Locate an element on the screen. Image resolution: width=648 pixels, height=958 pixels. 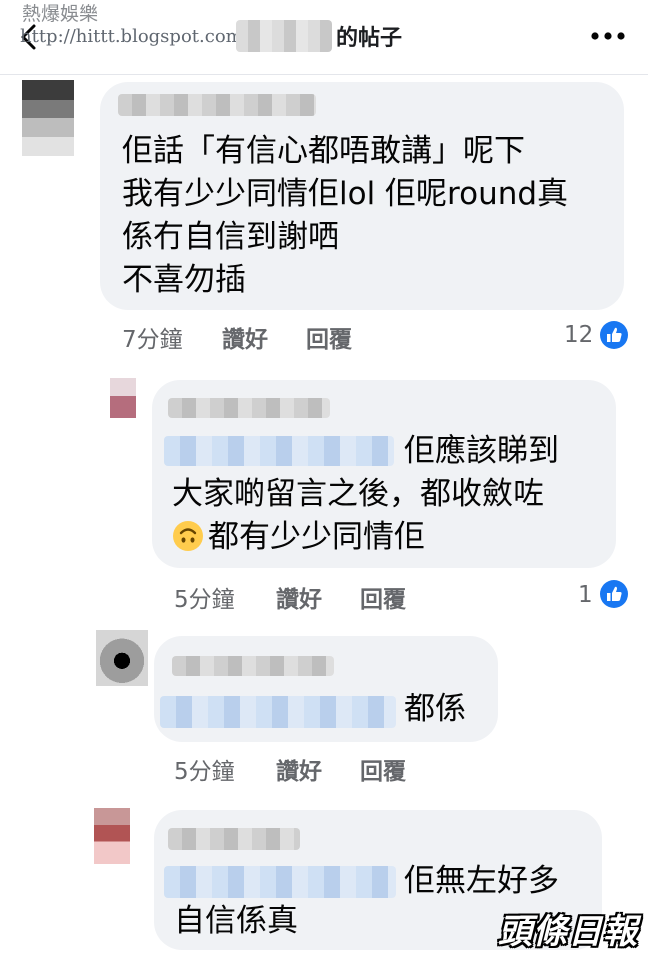
reaction-count: 12 is located at coordinates (578, 335).